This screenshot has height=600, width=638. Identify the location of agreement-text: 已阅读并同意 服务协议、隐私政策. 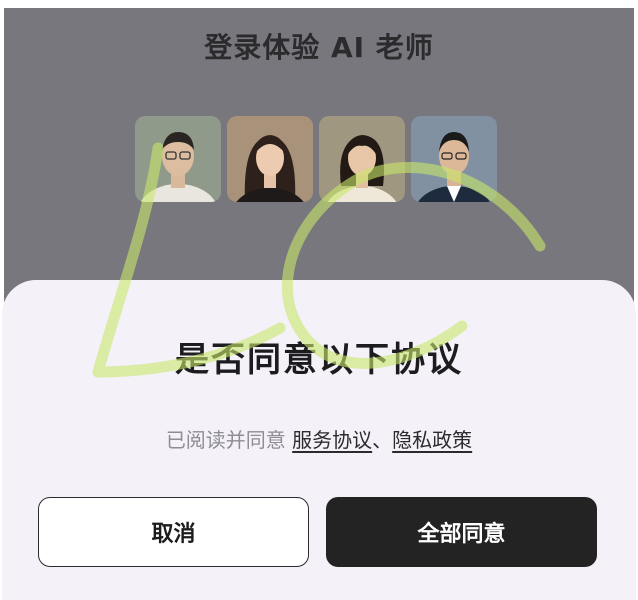
(319, 438).